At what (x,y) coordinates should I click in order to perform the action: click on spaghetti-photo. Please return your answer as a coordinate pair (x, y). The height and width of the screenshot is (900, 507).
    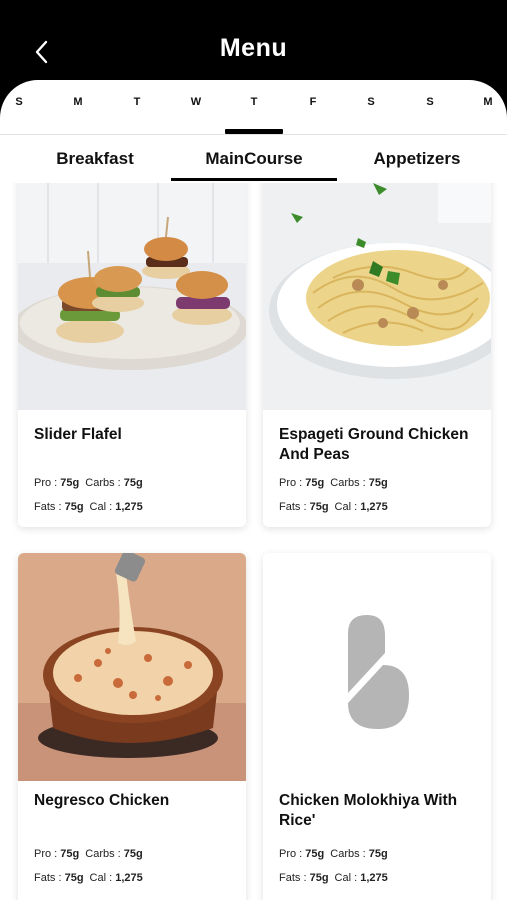
    Looking at the image, I should click on (377, 296).